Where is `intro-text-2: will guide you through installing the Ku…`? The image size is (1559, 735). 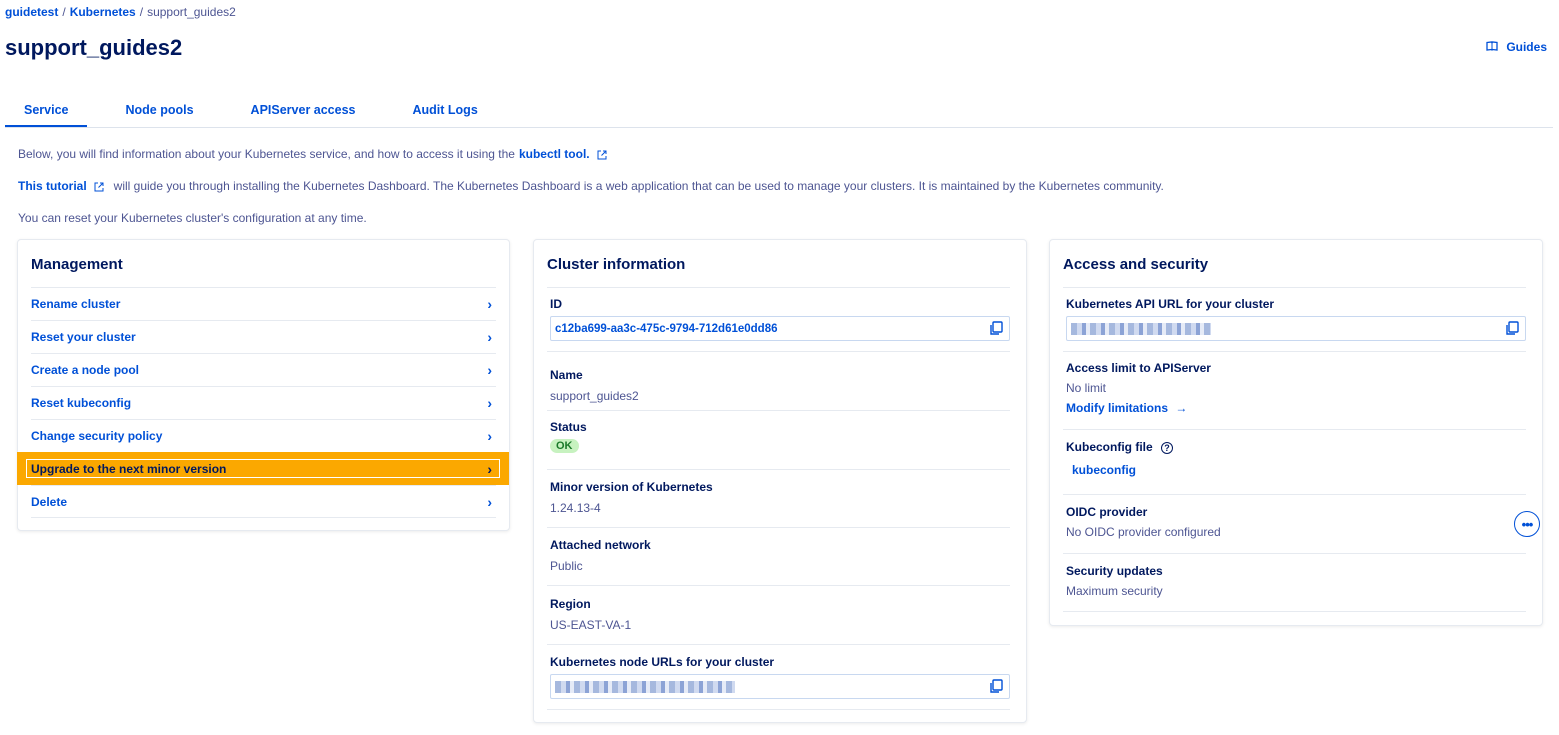 intro-text-2: will guide you through installing the Ku… is located at coordinates (638, 186).